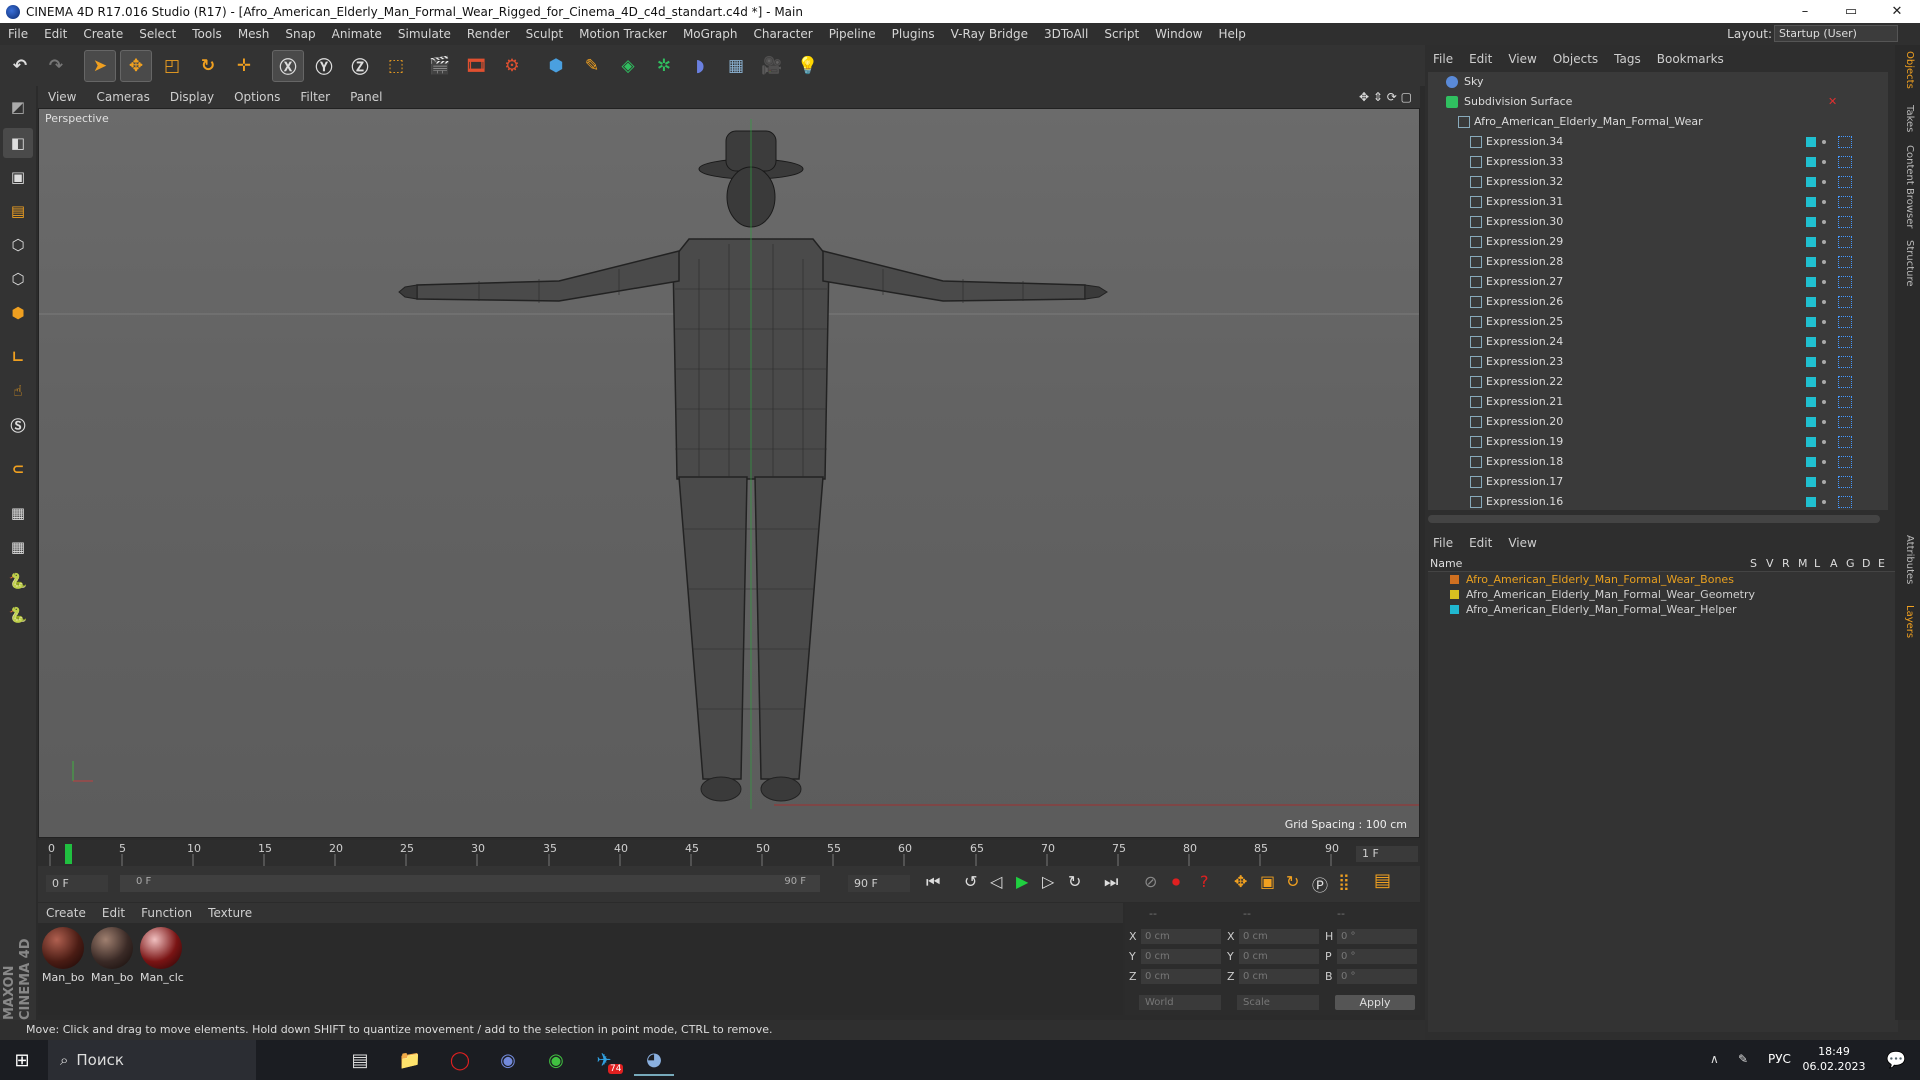  What do you see at coordinates (1180, 1002) in the screenshot?
I see `coord-space-dropdown: World` at bounding box center [1180, 1002].